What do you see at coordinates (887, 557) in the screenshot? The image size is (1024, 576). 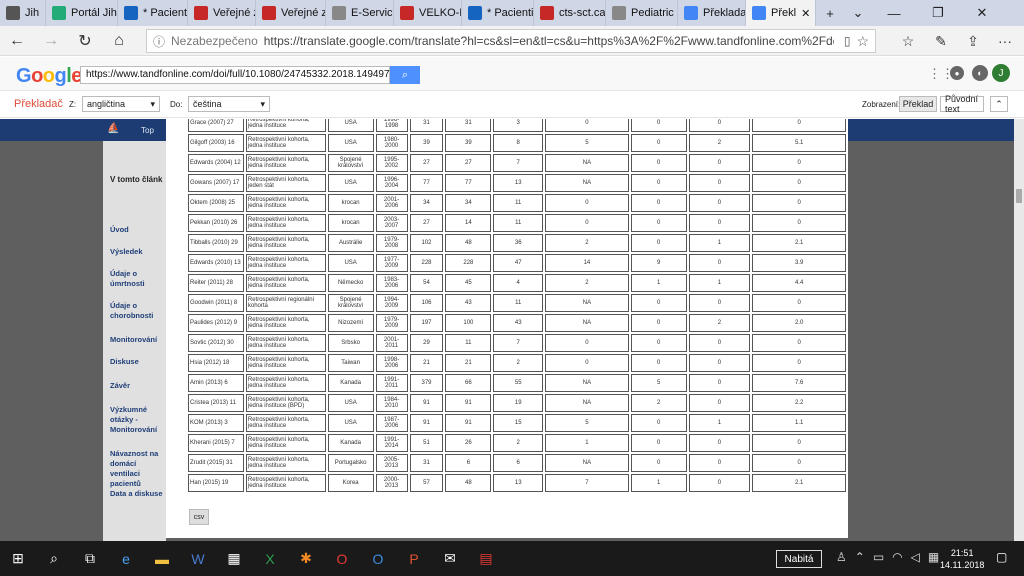 I see `tray-icons: ♙ ⌃ ▭ ◠ ◁ ▦` at bounding box center [887, 557].